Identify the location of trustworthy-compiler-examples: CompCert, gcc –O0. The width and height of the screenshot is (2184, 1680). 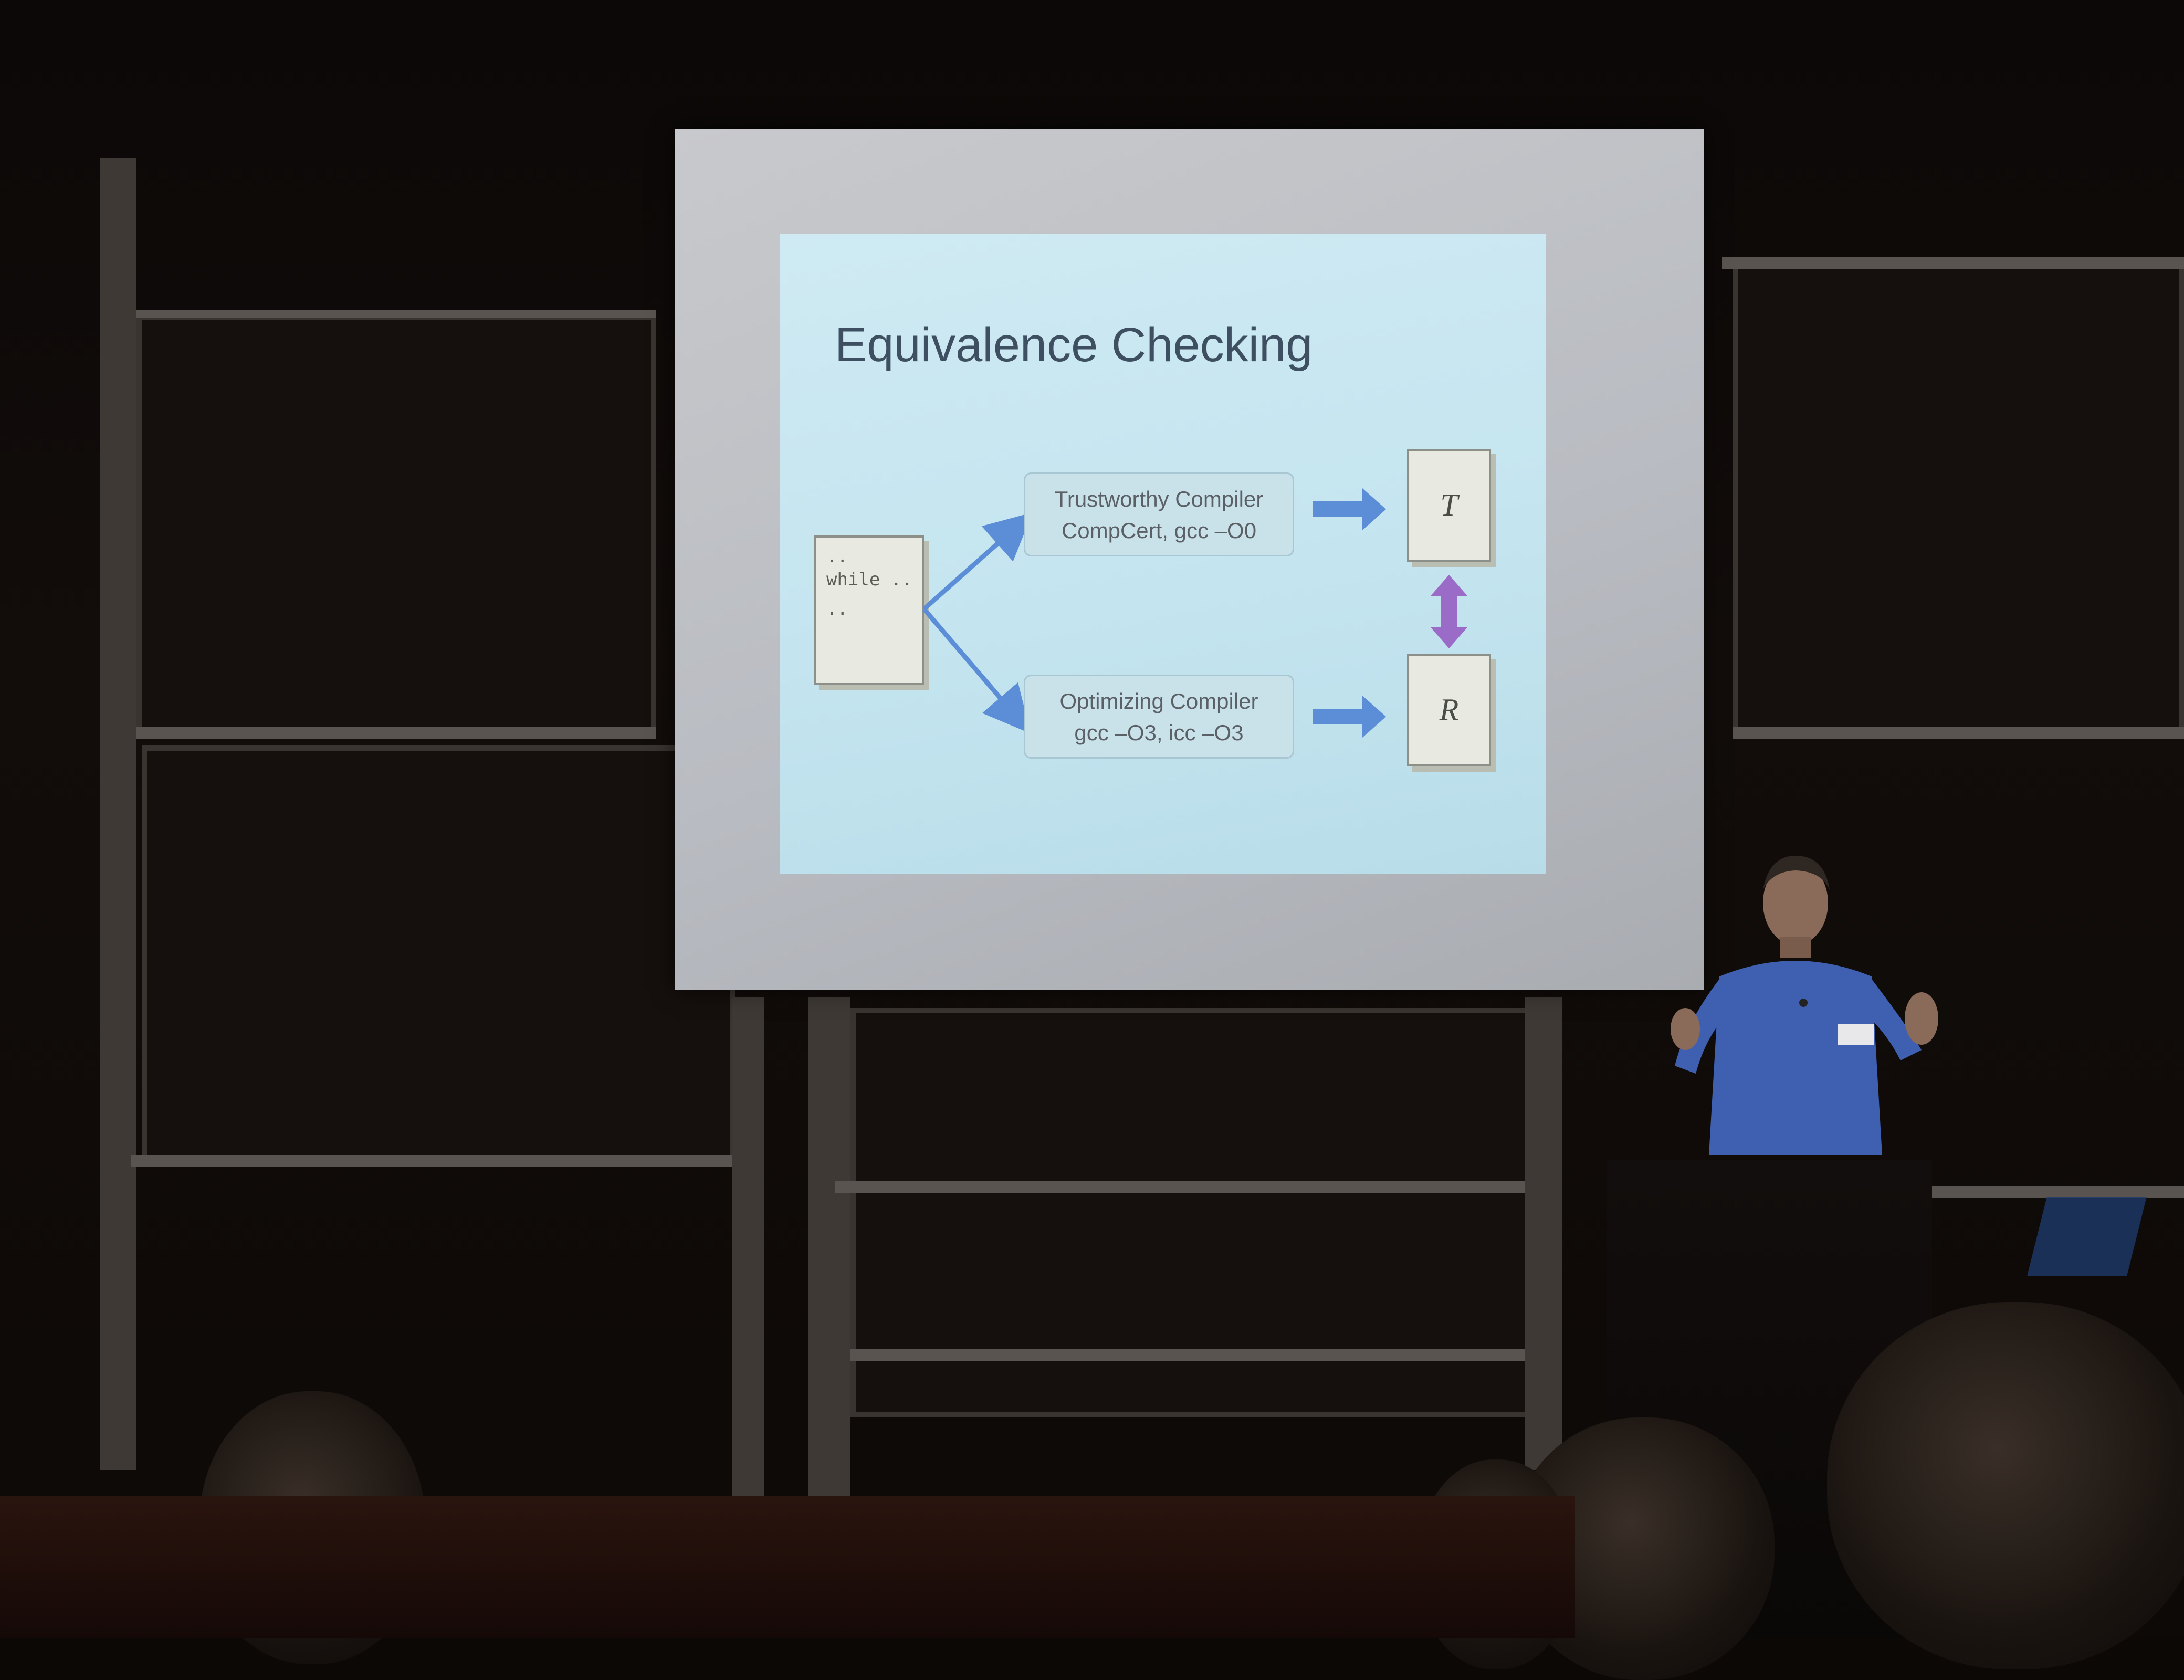
(1159, 530).